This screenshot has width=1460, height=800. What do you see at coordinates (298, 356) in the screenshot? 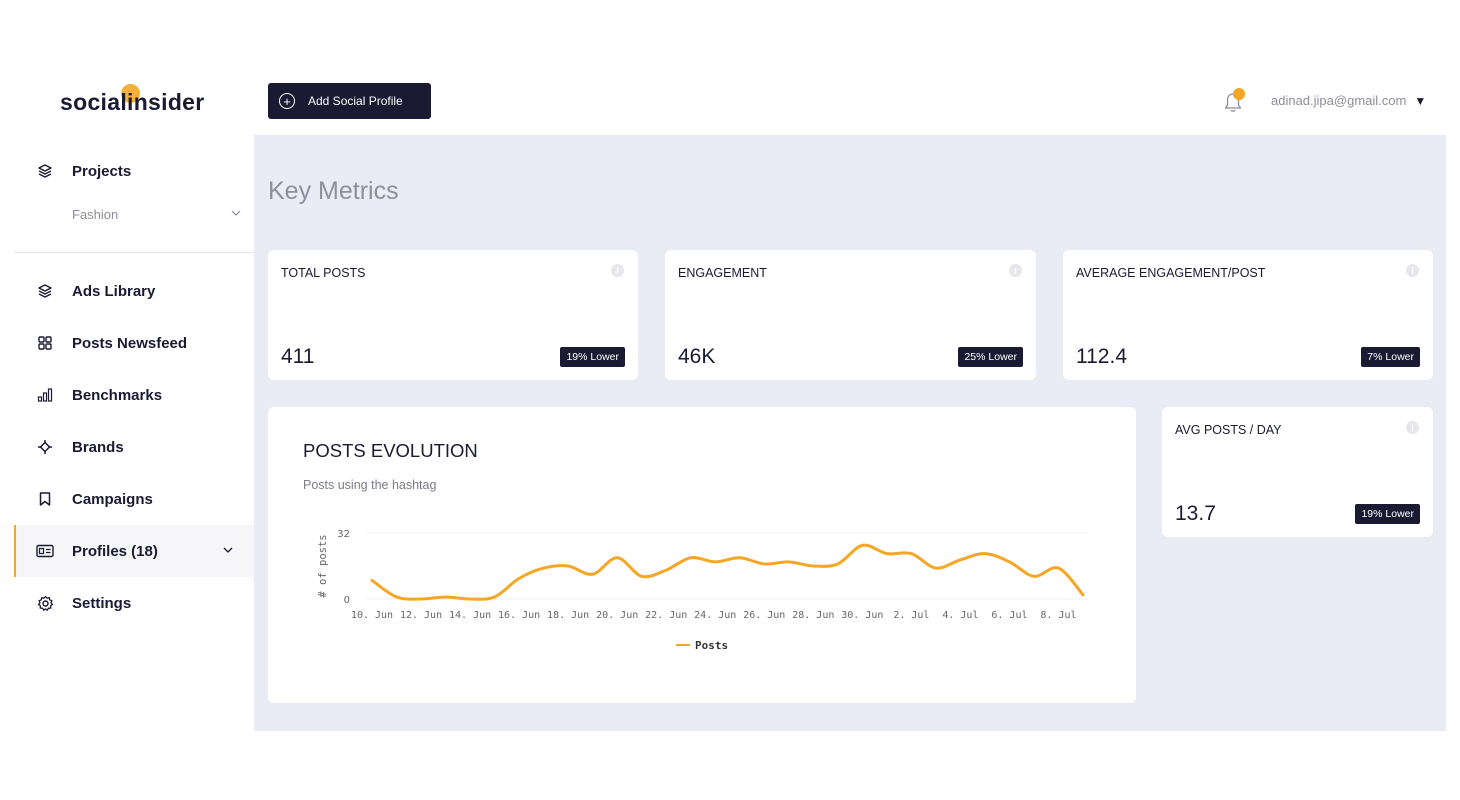
I see `metric-value: 411` at bounding box center [298, 356].